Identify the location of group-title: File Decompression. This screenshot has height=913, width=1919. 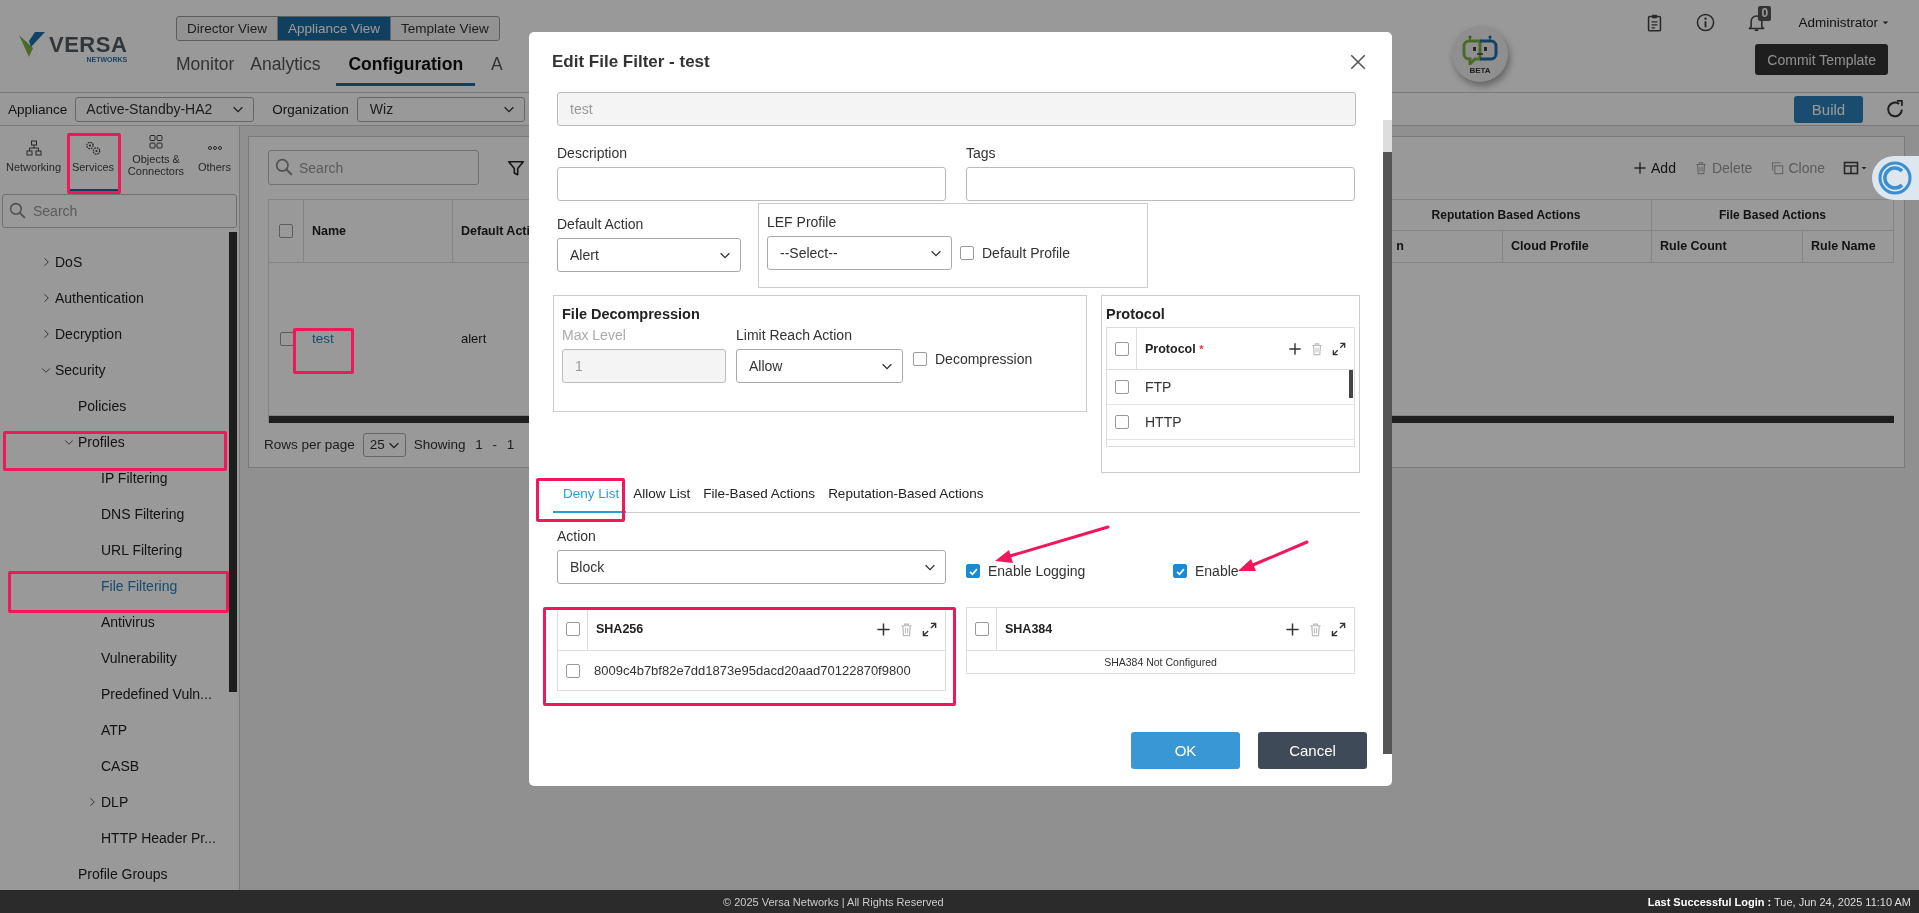
(631, 314).